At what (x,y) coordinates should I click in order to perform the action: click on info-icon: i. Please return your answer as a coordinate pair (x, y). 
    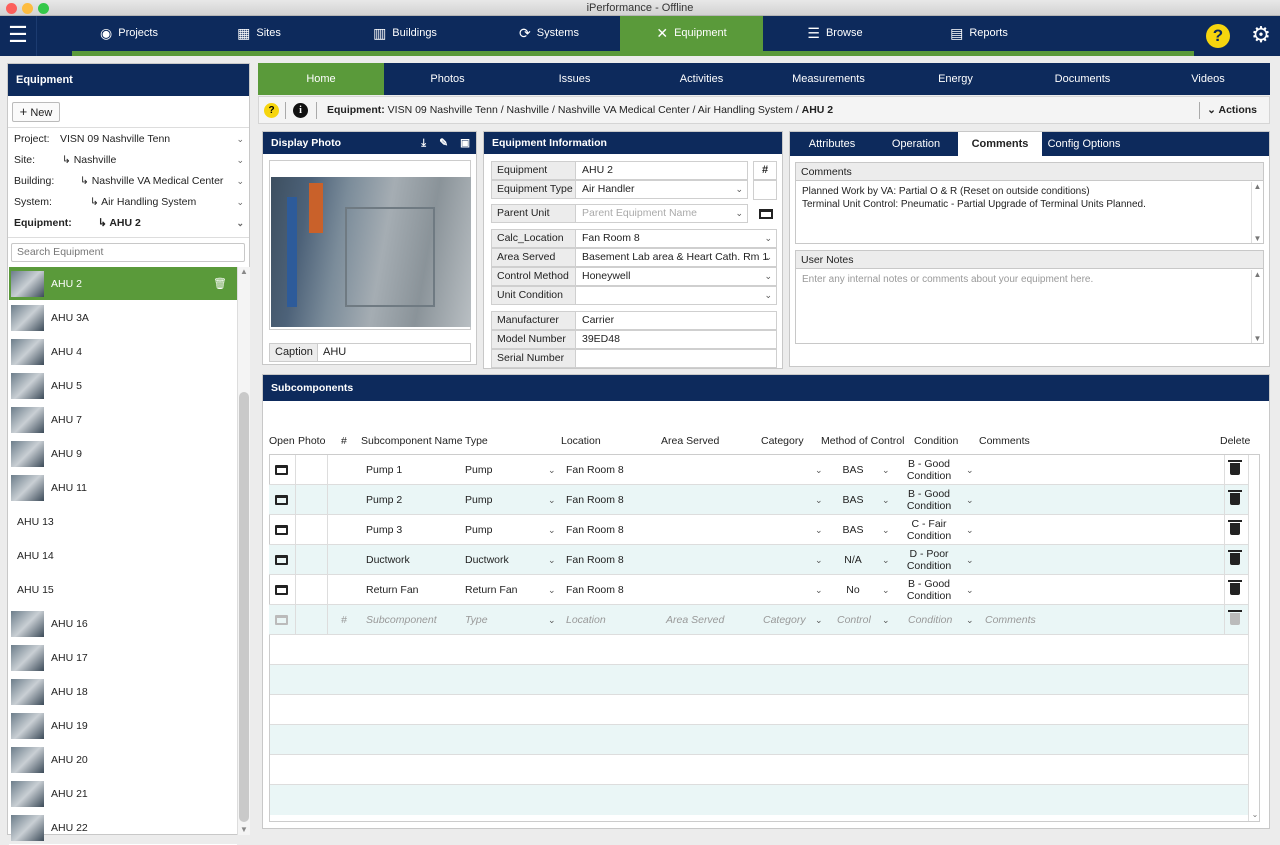
    Looking at the image, I should click on (300, 110).